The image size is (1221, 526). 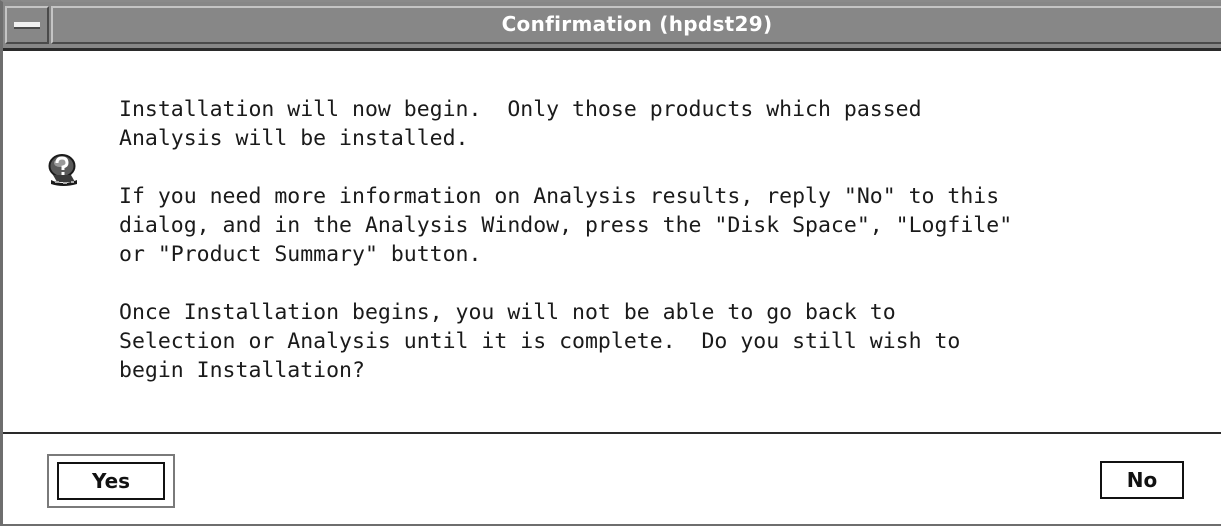 I want to click on window-menu-icon, so click(x=27, y=25).